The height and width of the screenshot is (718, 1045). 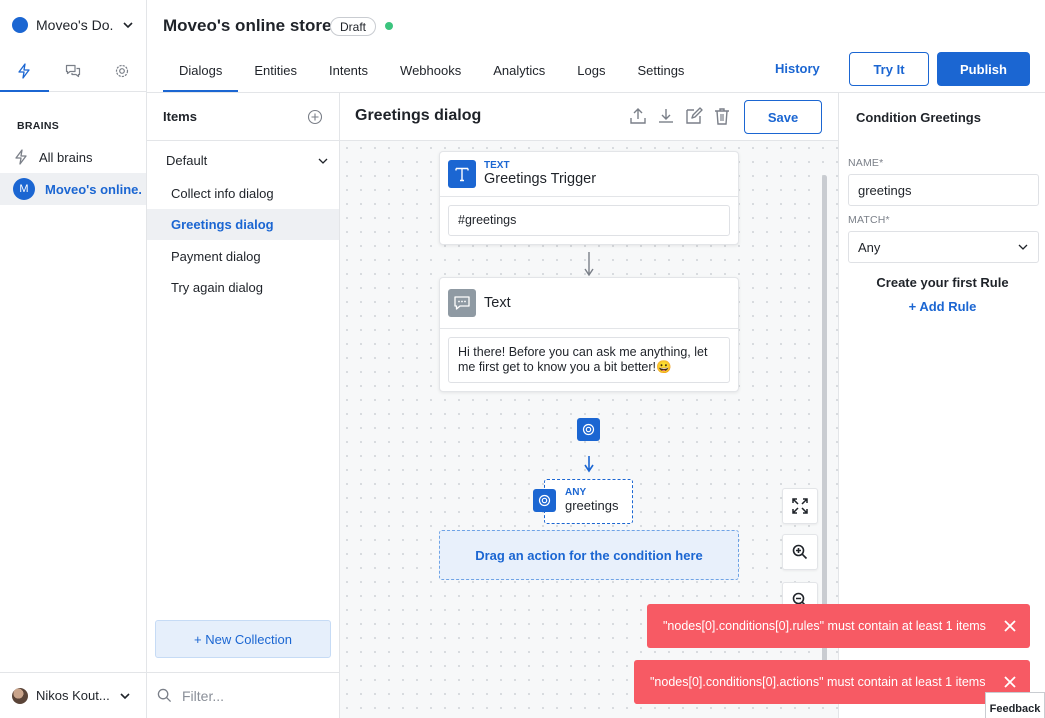 I want to click on condition-node: ANY greetings, so click(x=588, y=501).